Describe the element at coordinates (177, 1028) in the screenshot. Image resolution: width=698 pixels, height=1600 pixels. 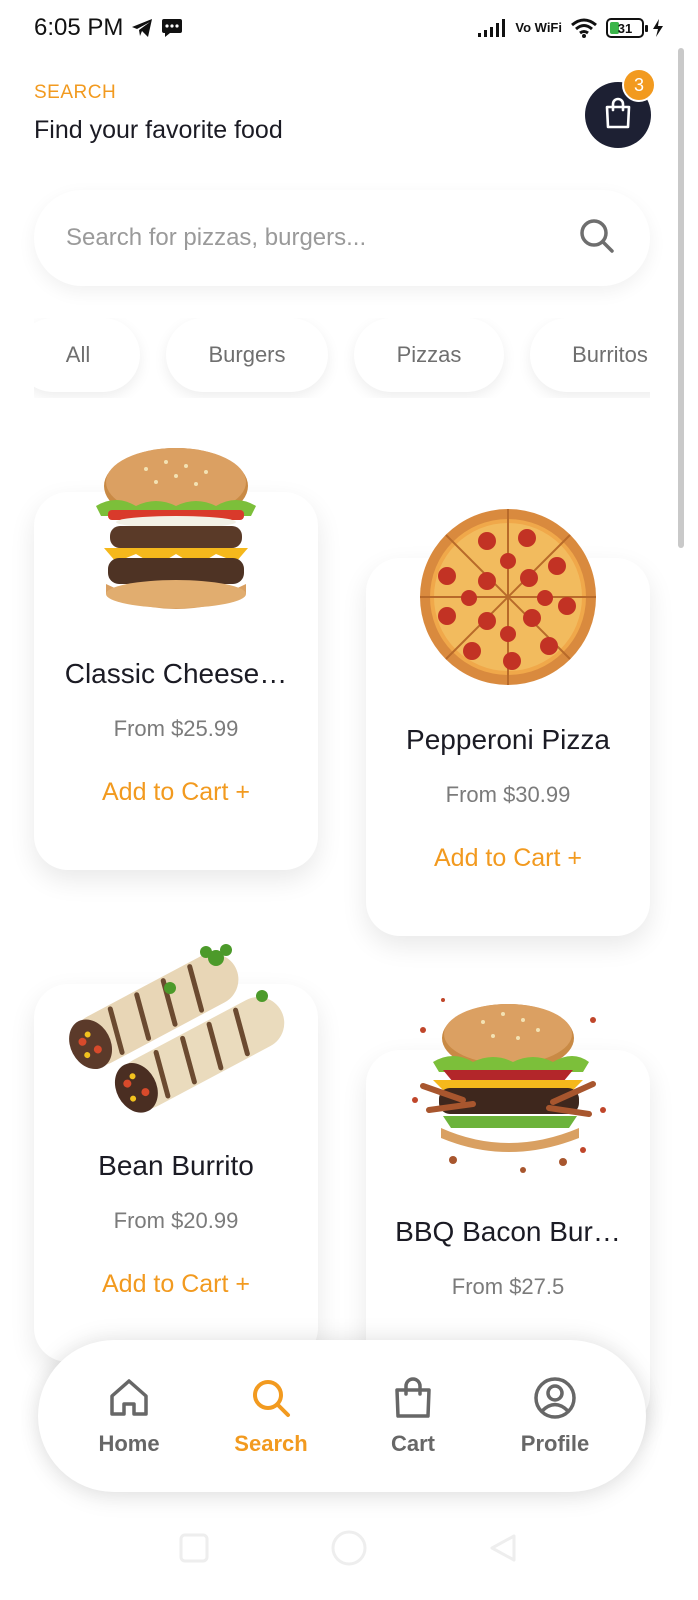
I see `burrito-image` at that location.